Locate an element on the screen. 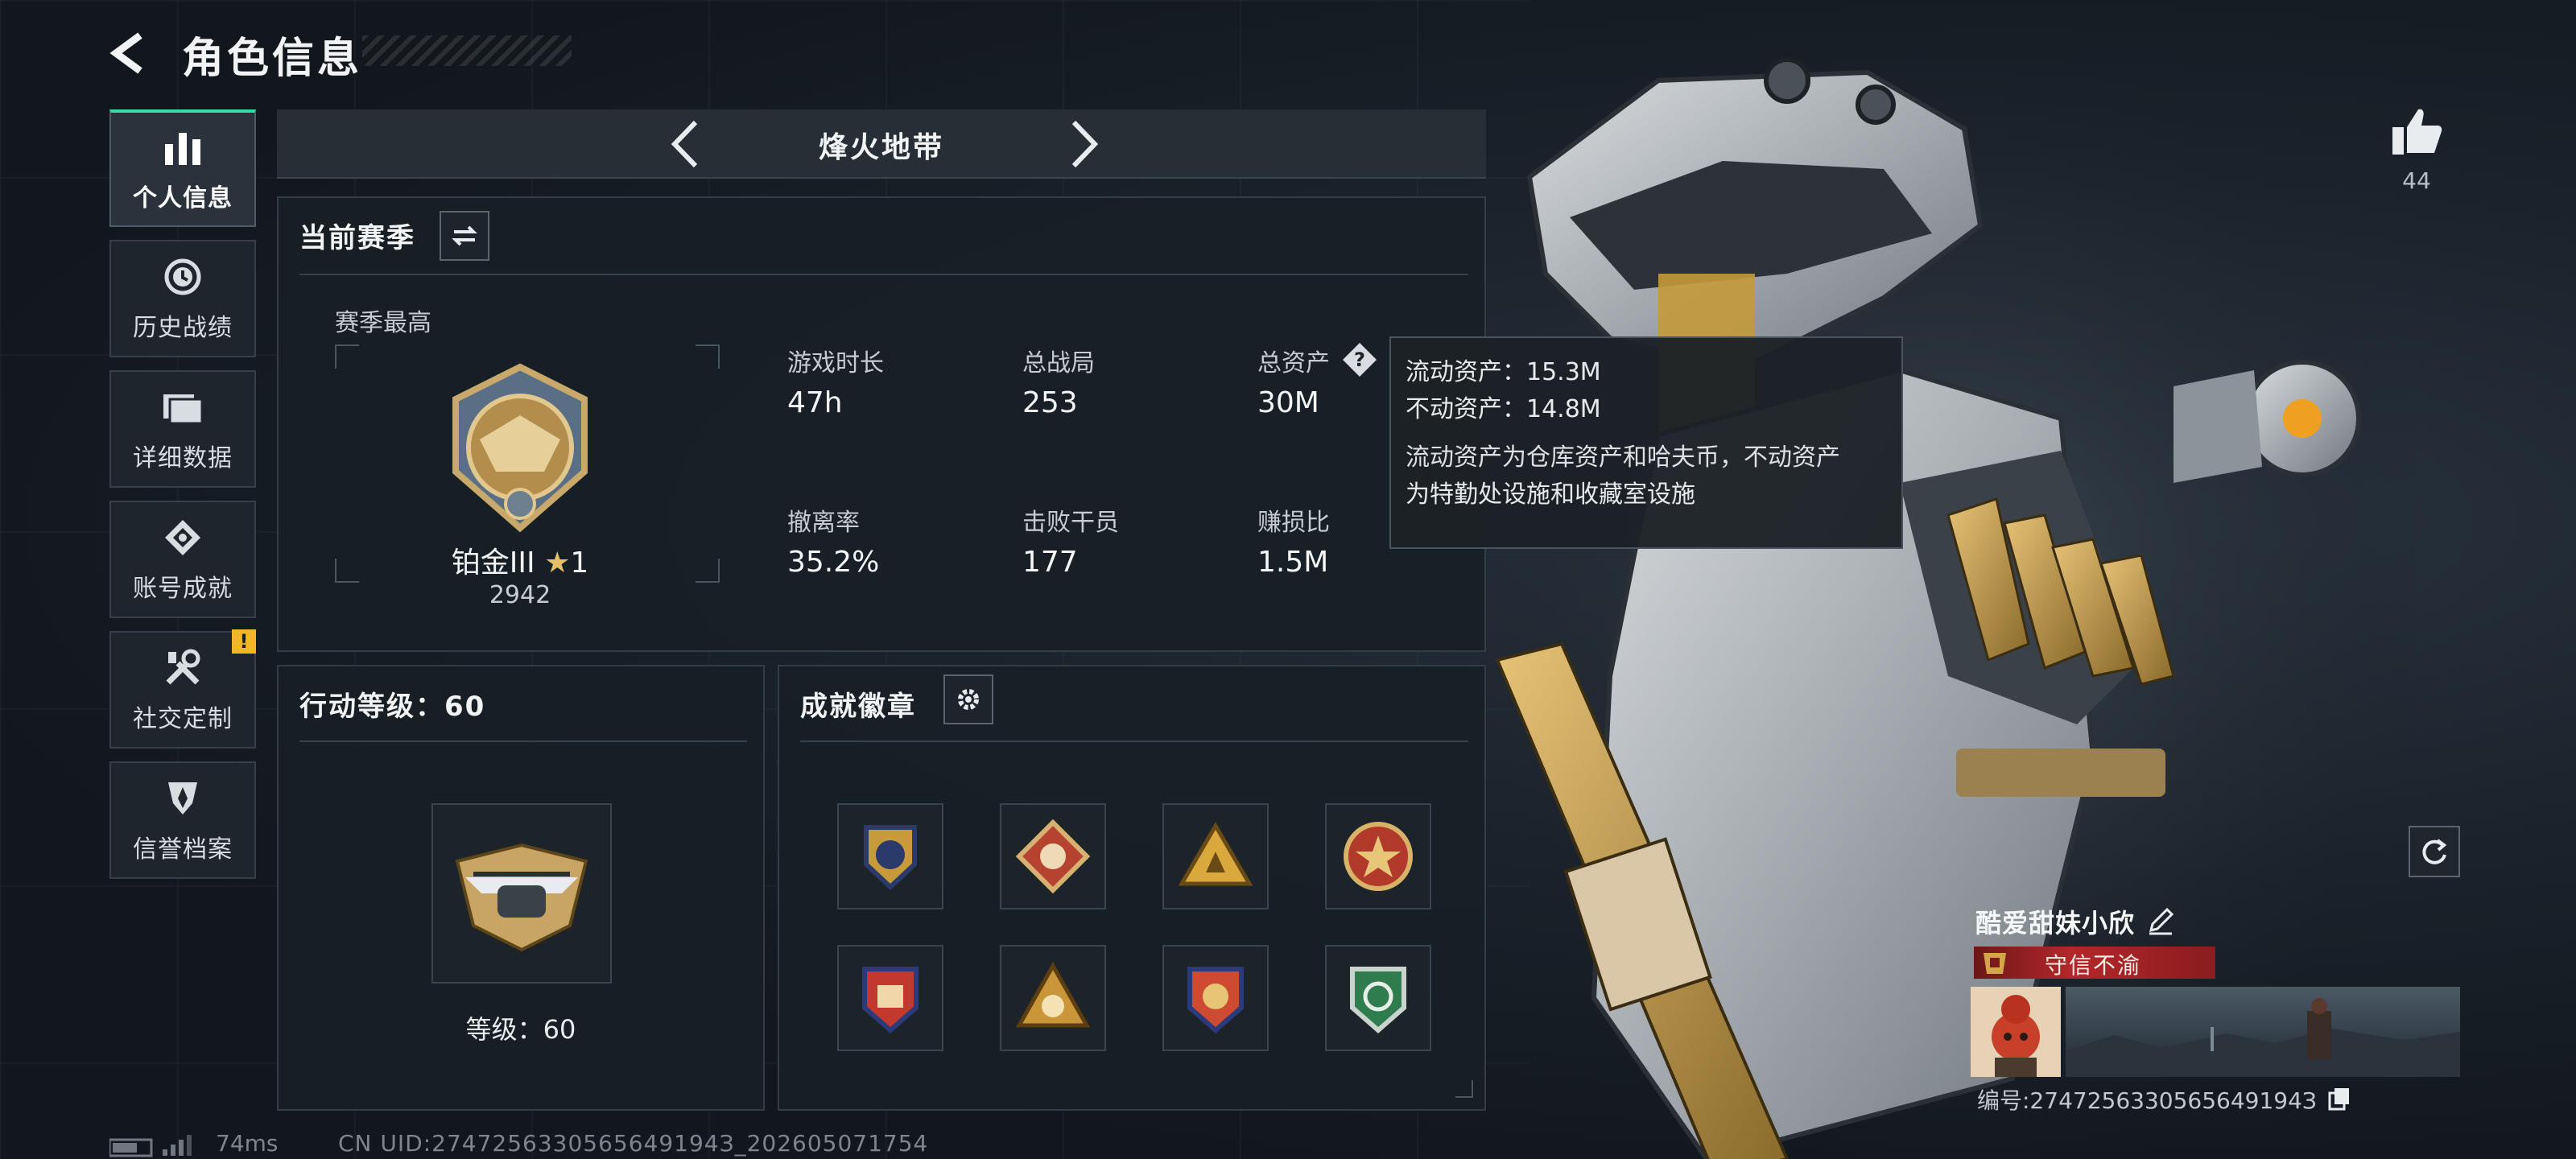 This screenshot has height=1159, width=2576. help-icon: ? is located at coordinates (1359, 359).